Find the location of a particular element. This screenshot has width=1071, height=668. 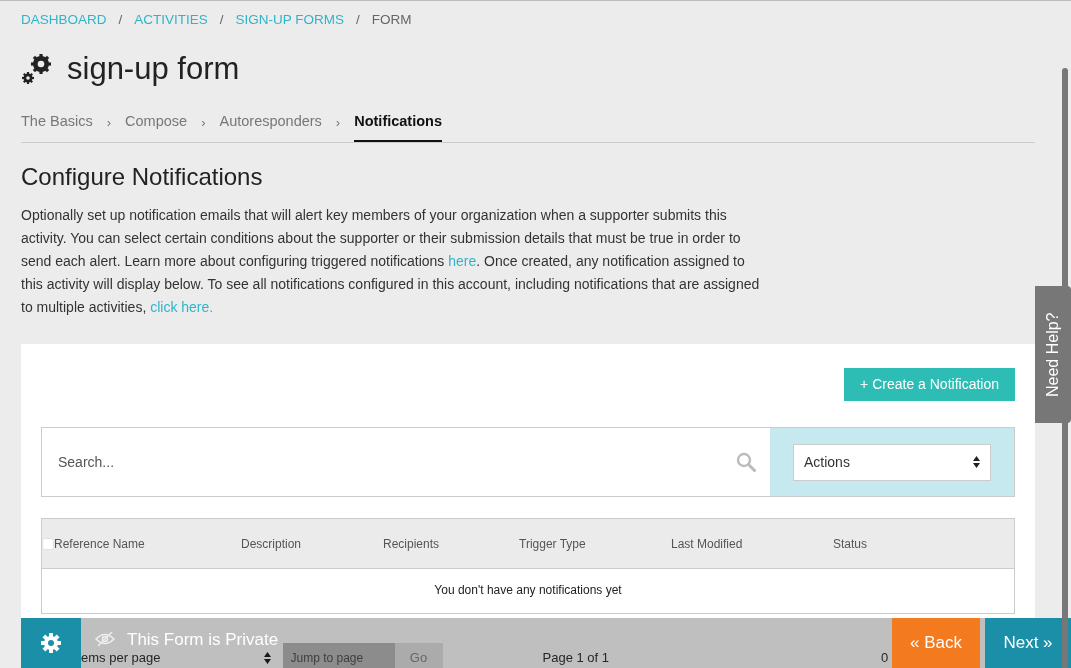

step-tab: Autoresponders is located at coordinates (270, 126).